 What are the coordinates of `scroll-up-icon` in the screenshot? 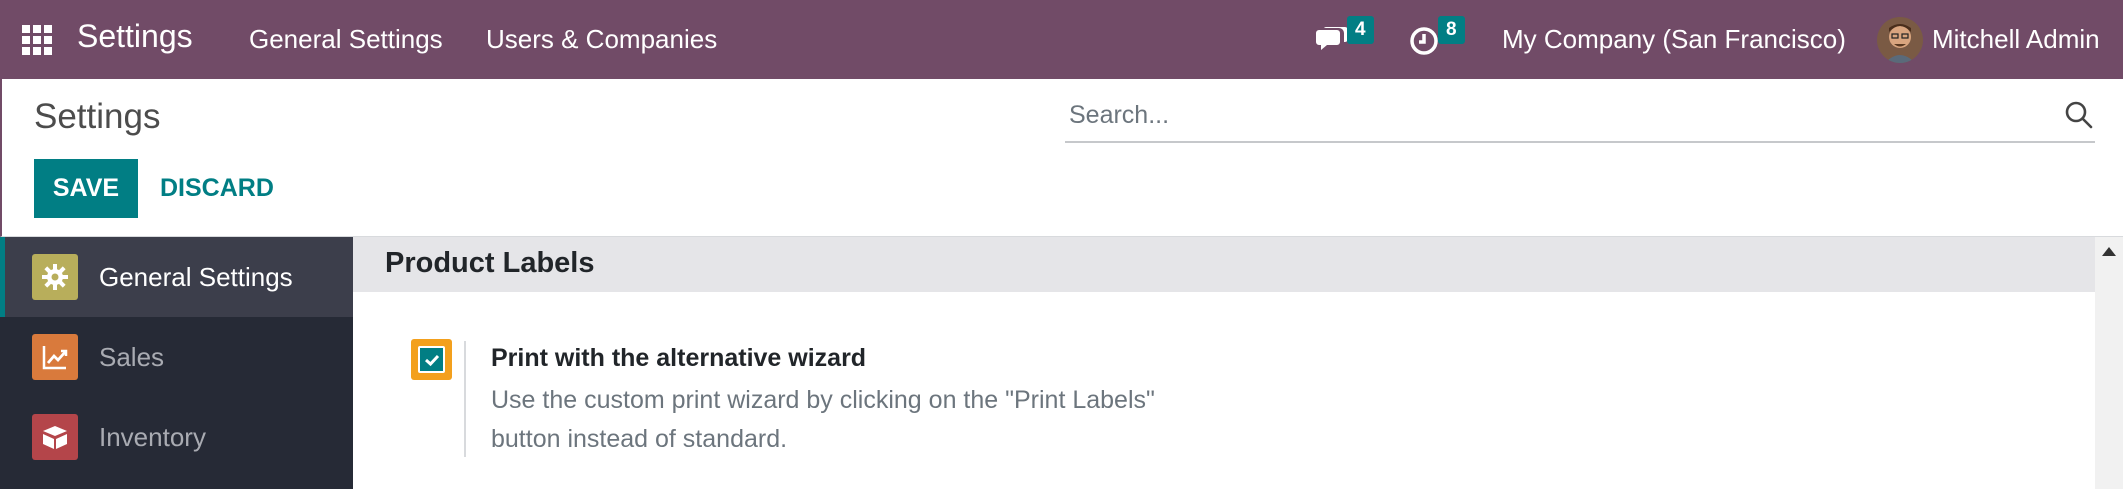 It's located at (2109, 251).